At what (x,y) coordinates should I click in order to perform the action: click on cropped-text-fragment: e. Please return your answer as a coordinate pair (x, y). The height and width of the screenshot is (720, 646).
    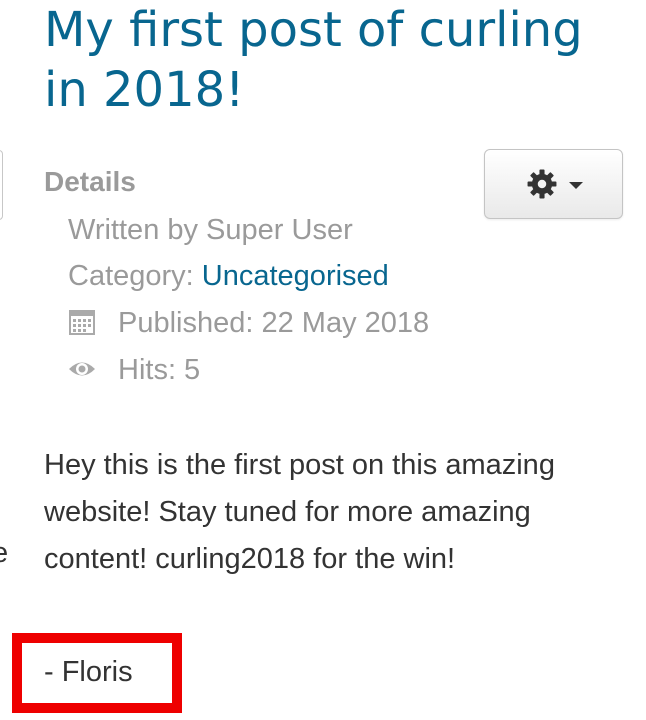
    Looking at the image, I should click on (4, 553).